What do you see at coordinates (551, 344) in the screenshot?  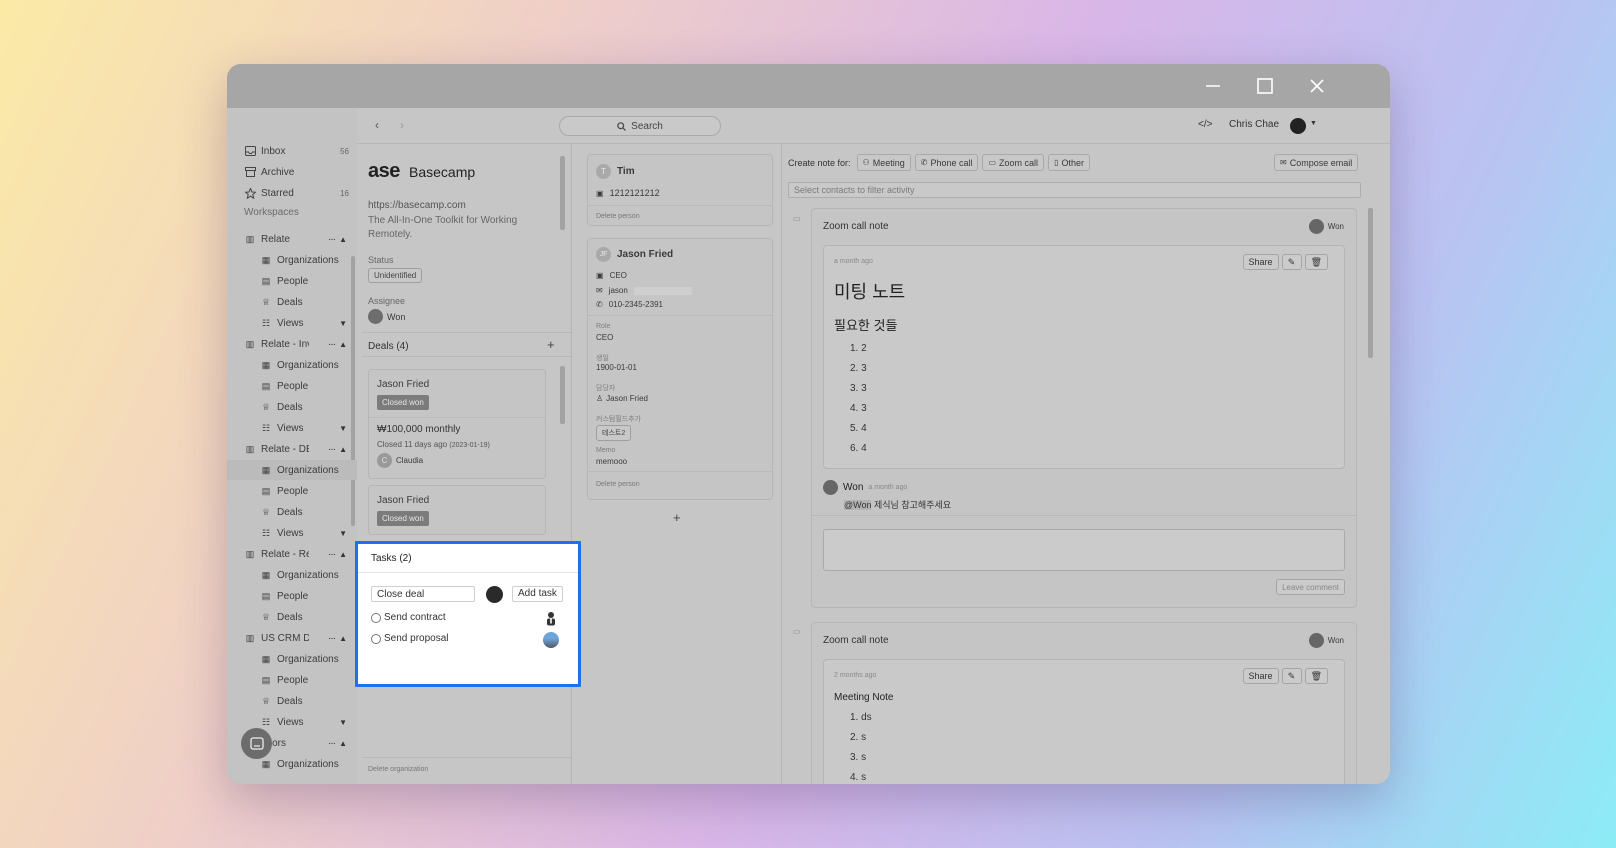 I see `add-deal-button: +` at bounding box center [551, 344].